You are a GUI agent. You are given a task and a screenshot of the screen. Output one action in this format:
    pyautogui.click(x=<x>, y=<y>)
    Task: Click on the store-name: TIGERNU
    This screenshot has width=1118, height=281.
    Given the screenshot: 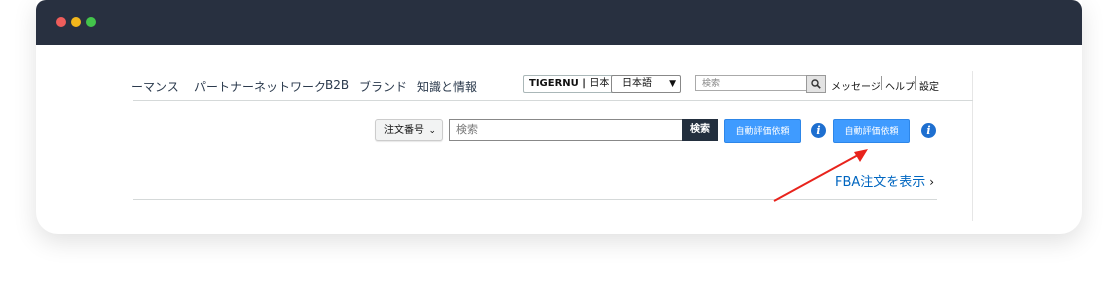 What is the action you would take?
    pyautogui.click(x=554, y=83)
    